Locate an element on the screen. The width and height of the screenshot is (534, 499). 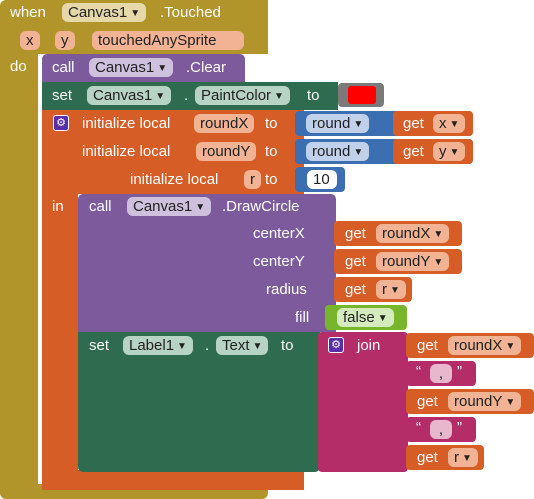
init-label-1: initialize local is located at coordinates (126, 123).